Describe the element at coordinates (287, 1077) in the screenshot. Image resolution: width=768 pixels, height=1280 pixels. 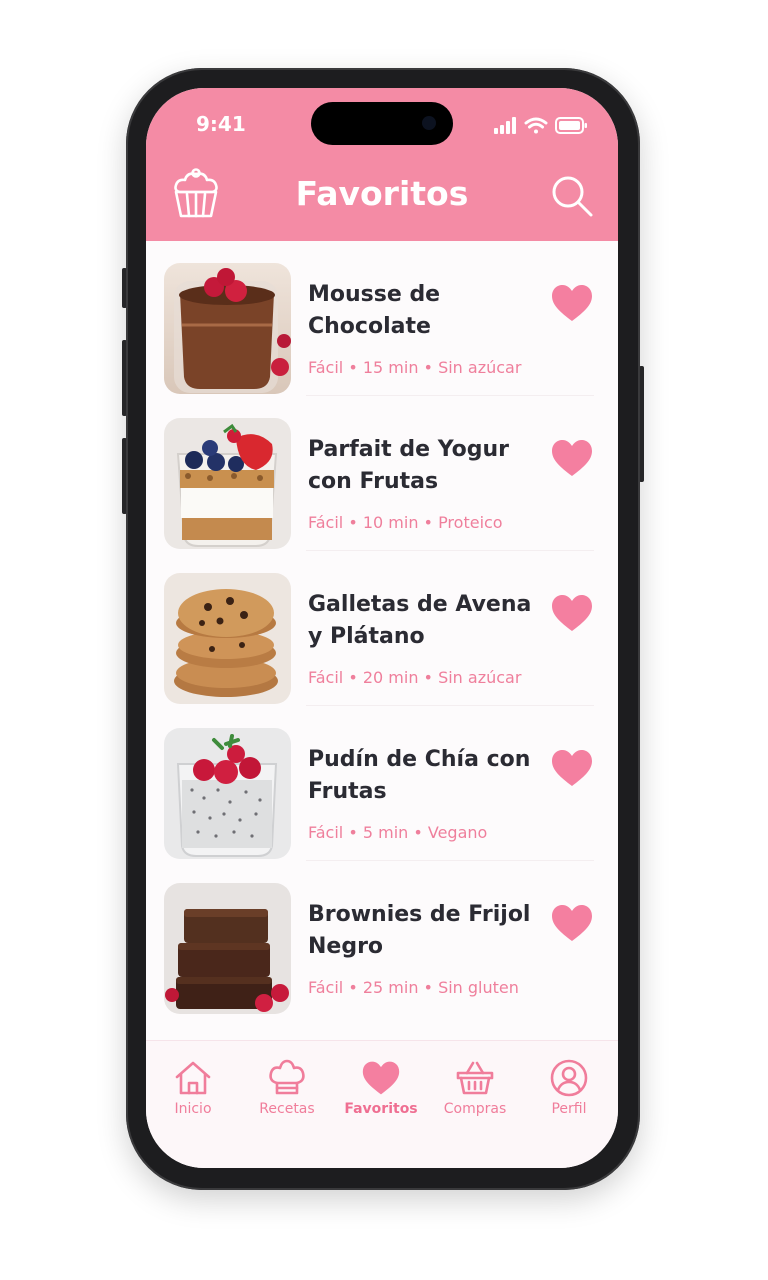
I see `chef-hat-icon` at that location.